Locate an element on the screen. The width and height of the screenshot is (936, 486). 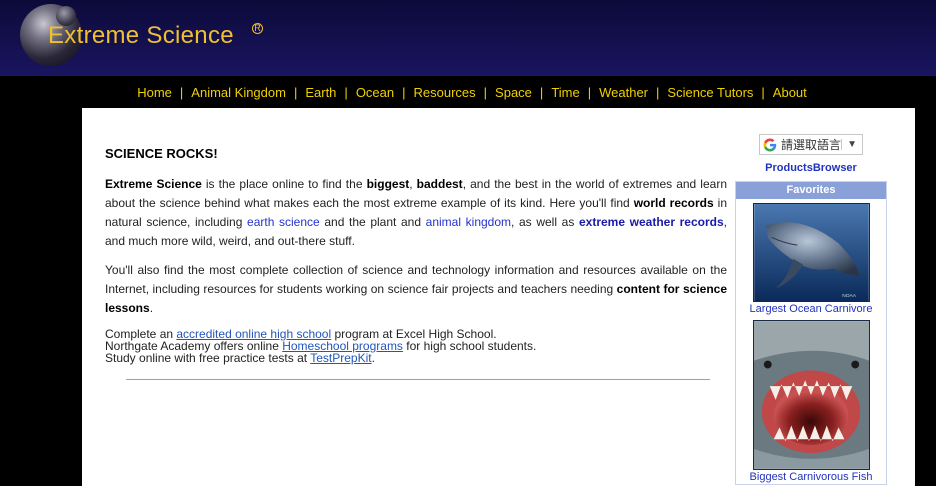
emphasis-biggest: biggest is located at coordinates (388, 184).